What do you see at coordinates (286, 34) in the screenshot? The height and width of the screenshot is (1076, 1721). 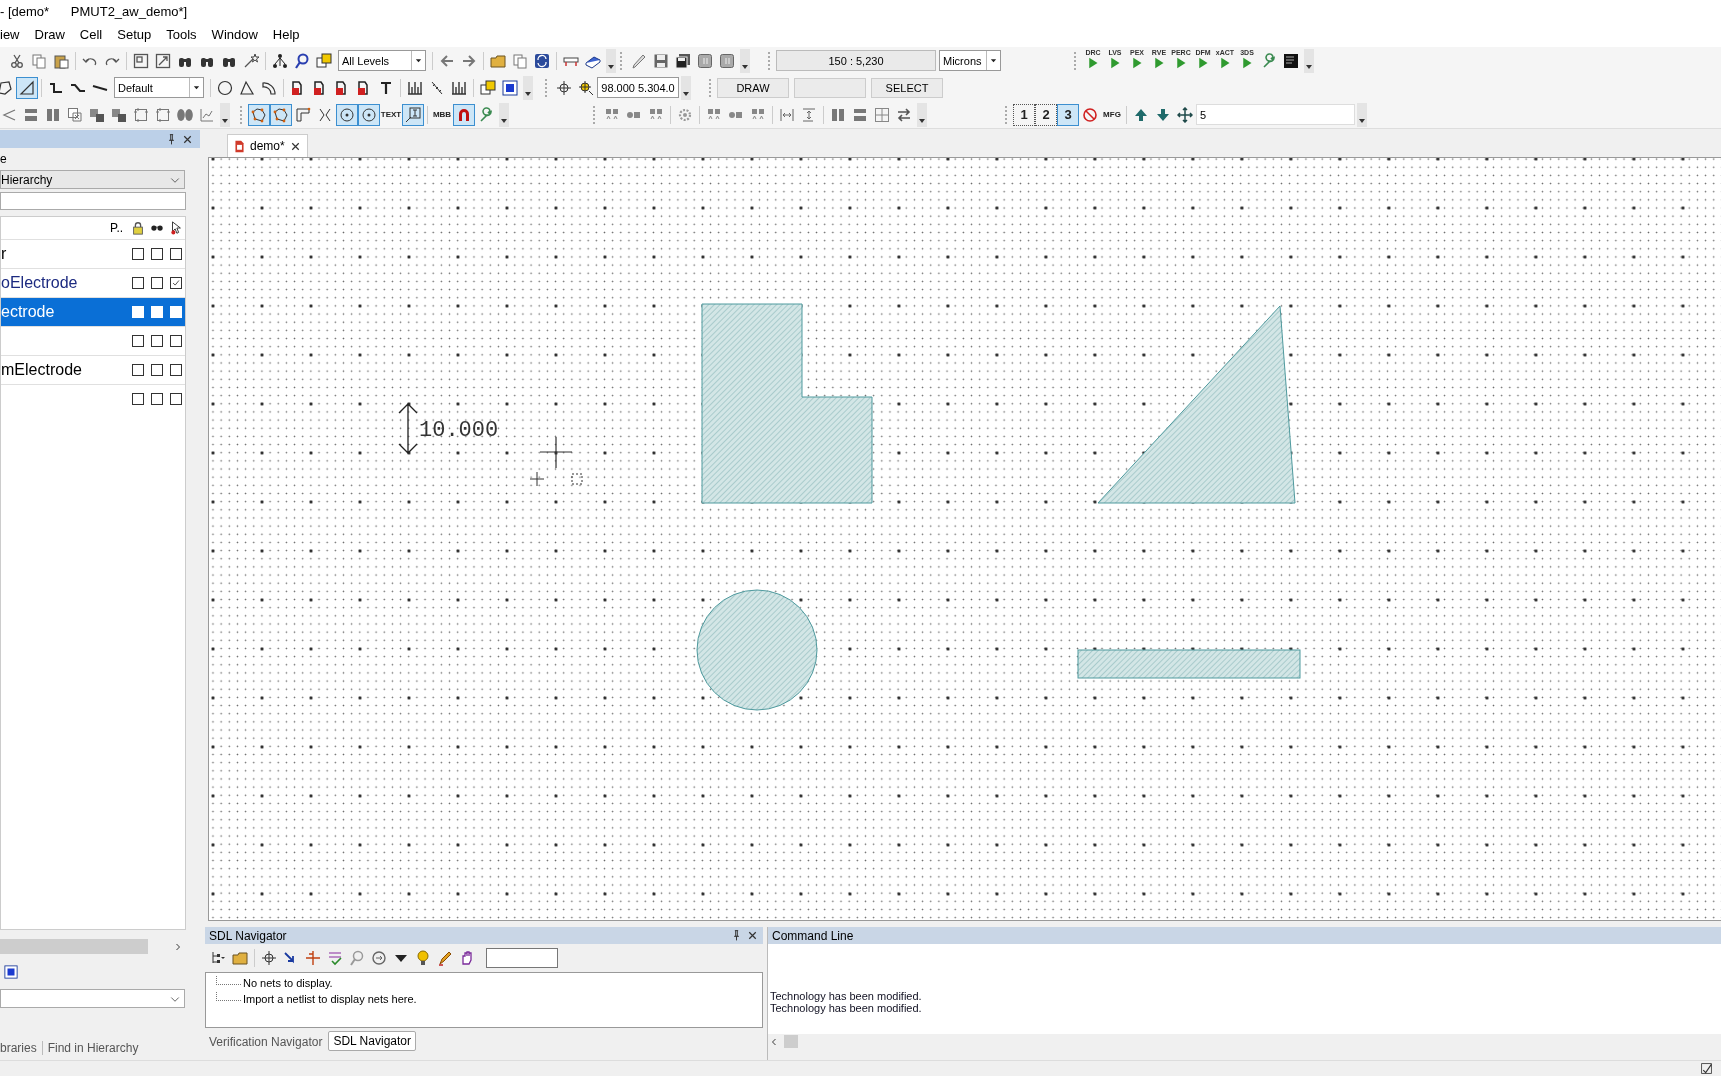 I see `menu-item: Help` at bounding box center [286, 34].